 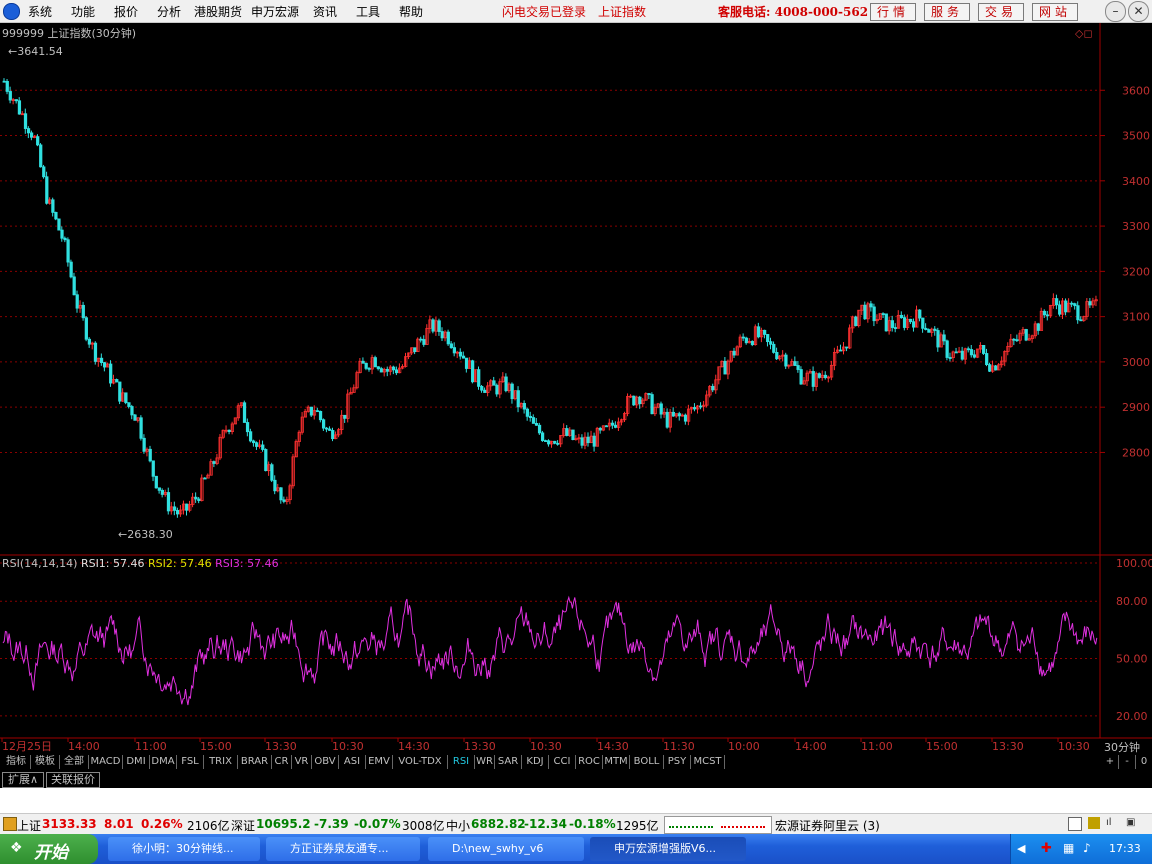 I want to click on tray-network-icon: ▦, so click(x=1068, y=848).